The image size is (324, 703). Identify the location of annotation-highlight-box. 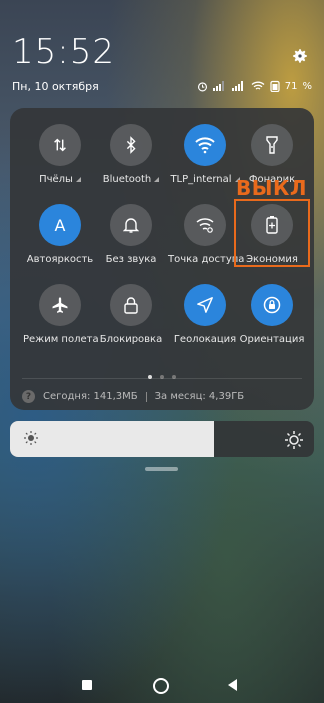
(272, 233).